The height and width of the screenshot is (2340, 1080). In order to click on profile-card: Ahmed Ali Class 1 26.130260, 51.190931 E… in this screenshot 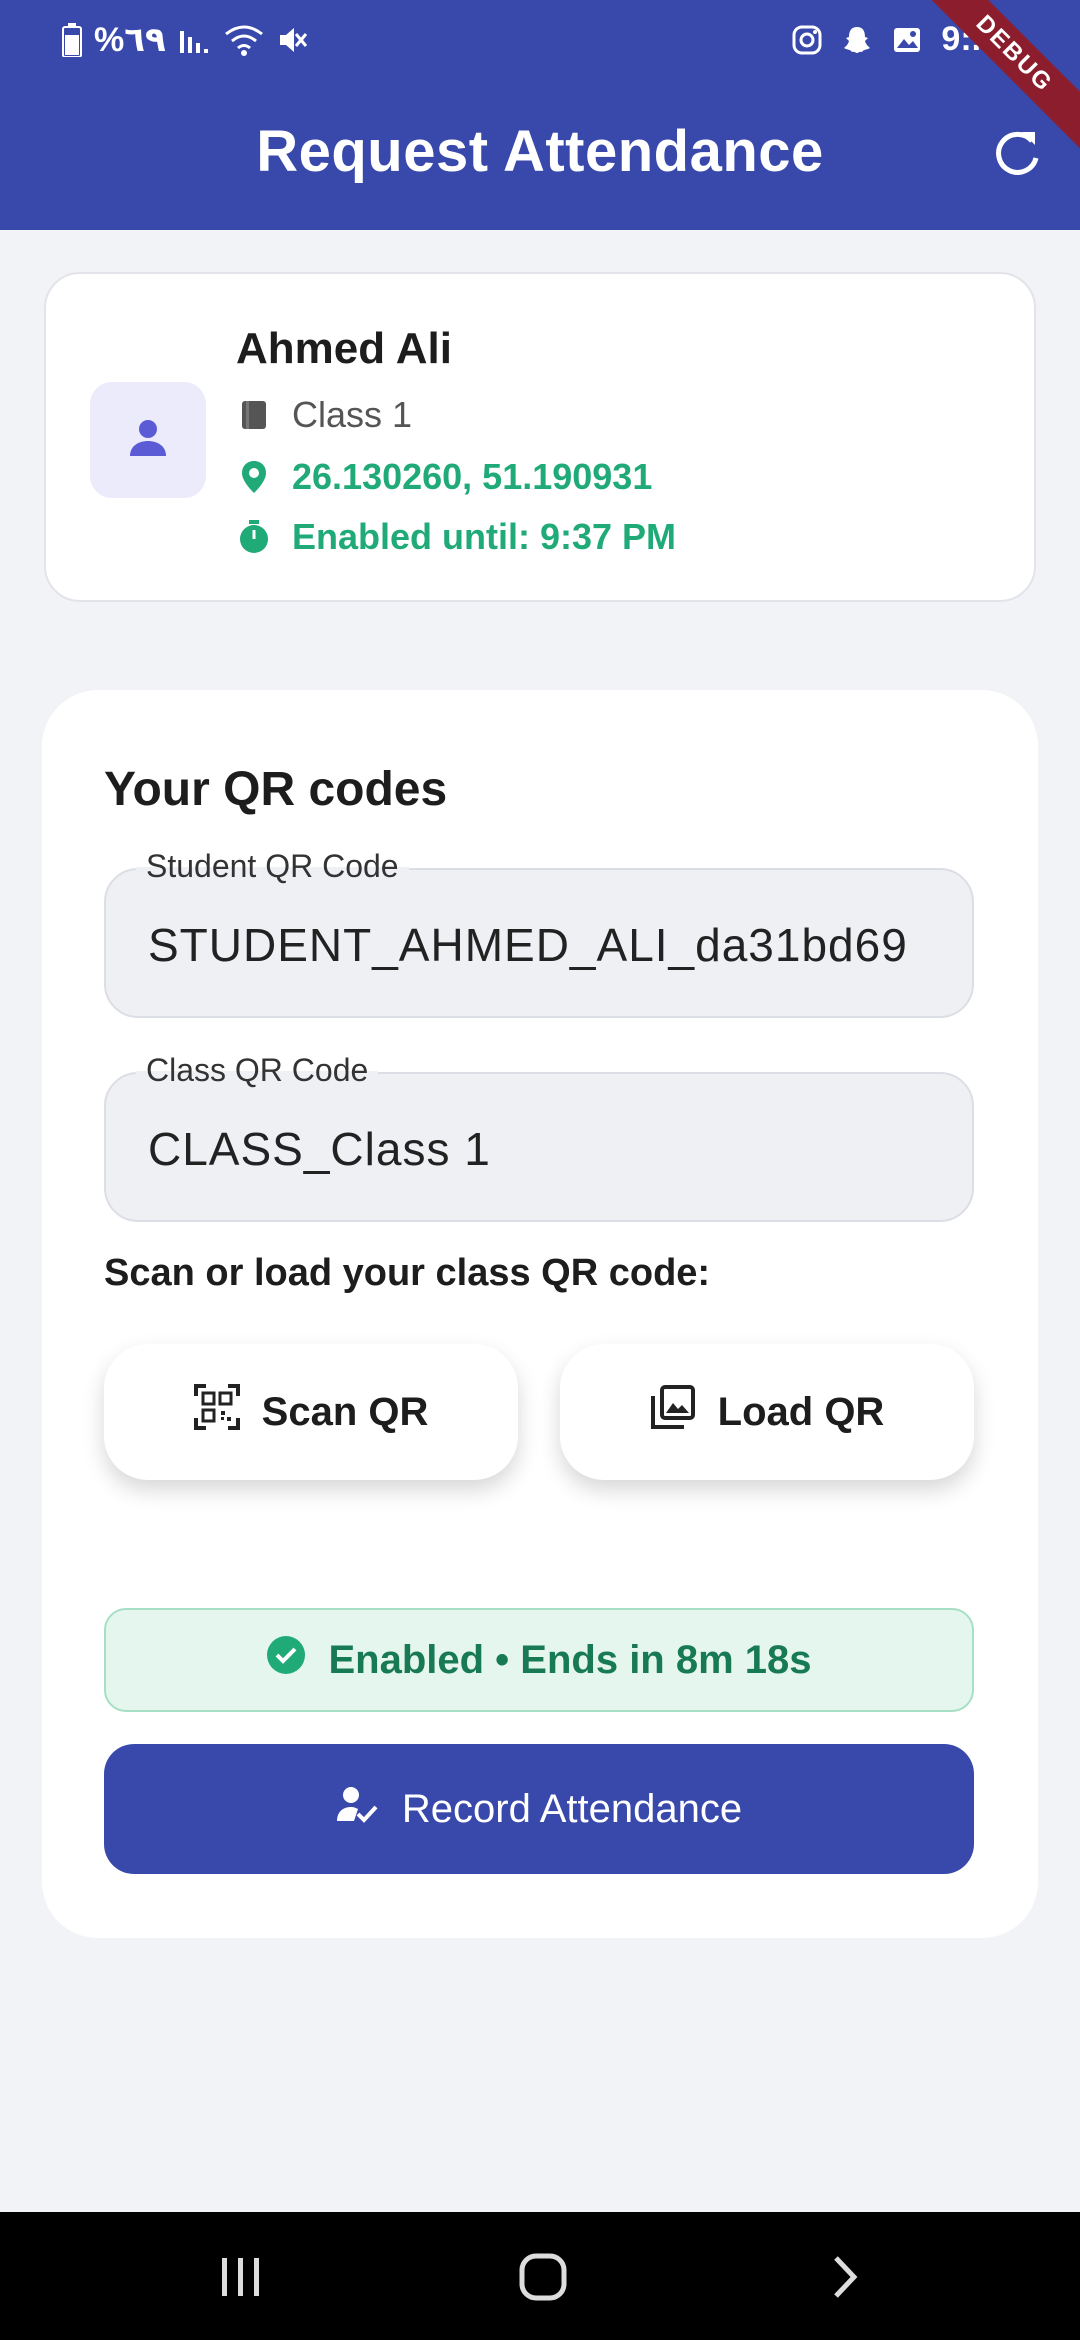, I will do `click(540, 437)`.